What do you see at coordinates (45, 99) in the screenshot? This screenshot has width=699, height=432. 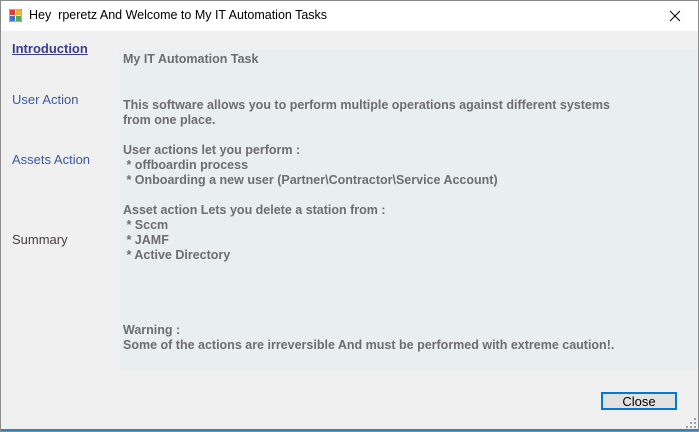 I see `nav-user-action-link: User Action` at bounding box center [45, 99].